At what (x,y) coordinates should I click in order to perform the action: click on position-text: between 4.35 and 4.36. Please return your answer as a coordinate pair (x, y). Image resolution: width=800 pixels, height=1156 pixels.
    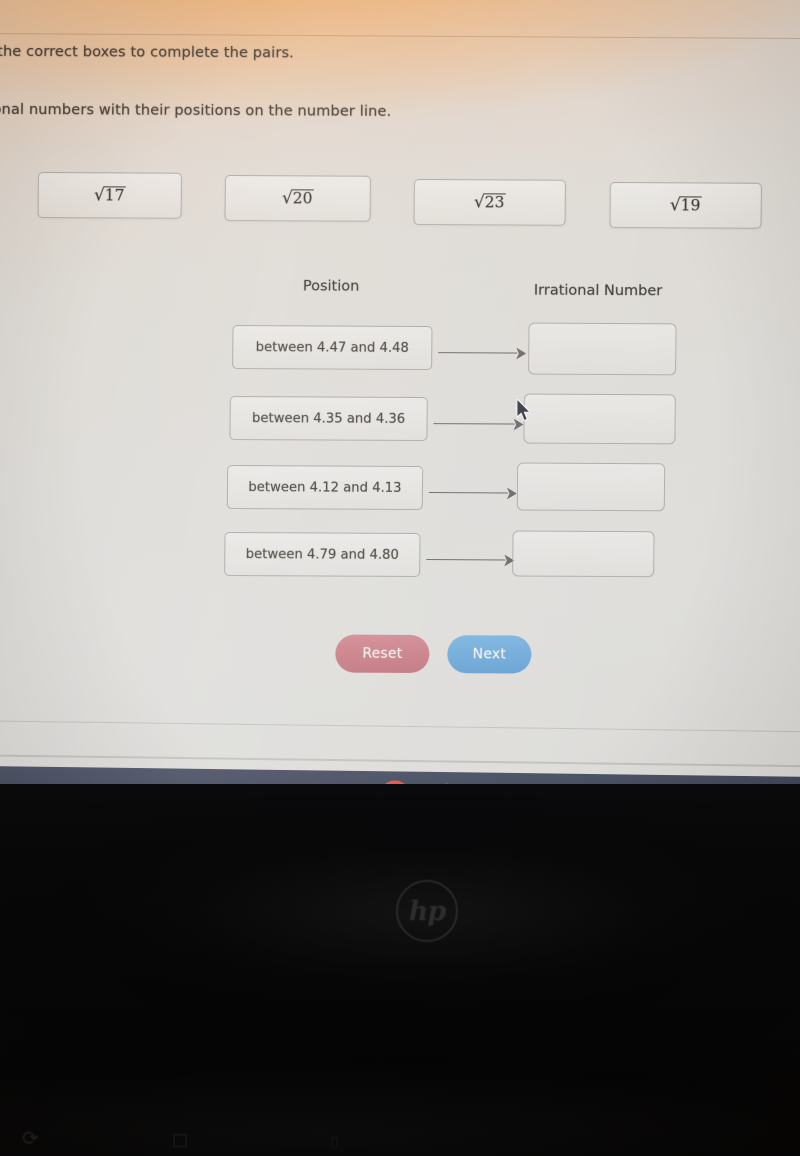
    Looking at the image, I should click on (328, 418).